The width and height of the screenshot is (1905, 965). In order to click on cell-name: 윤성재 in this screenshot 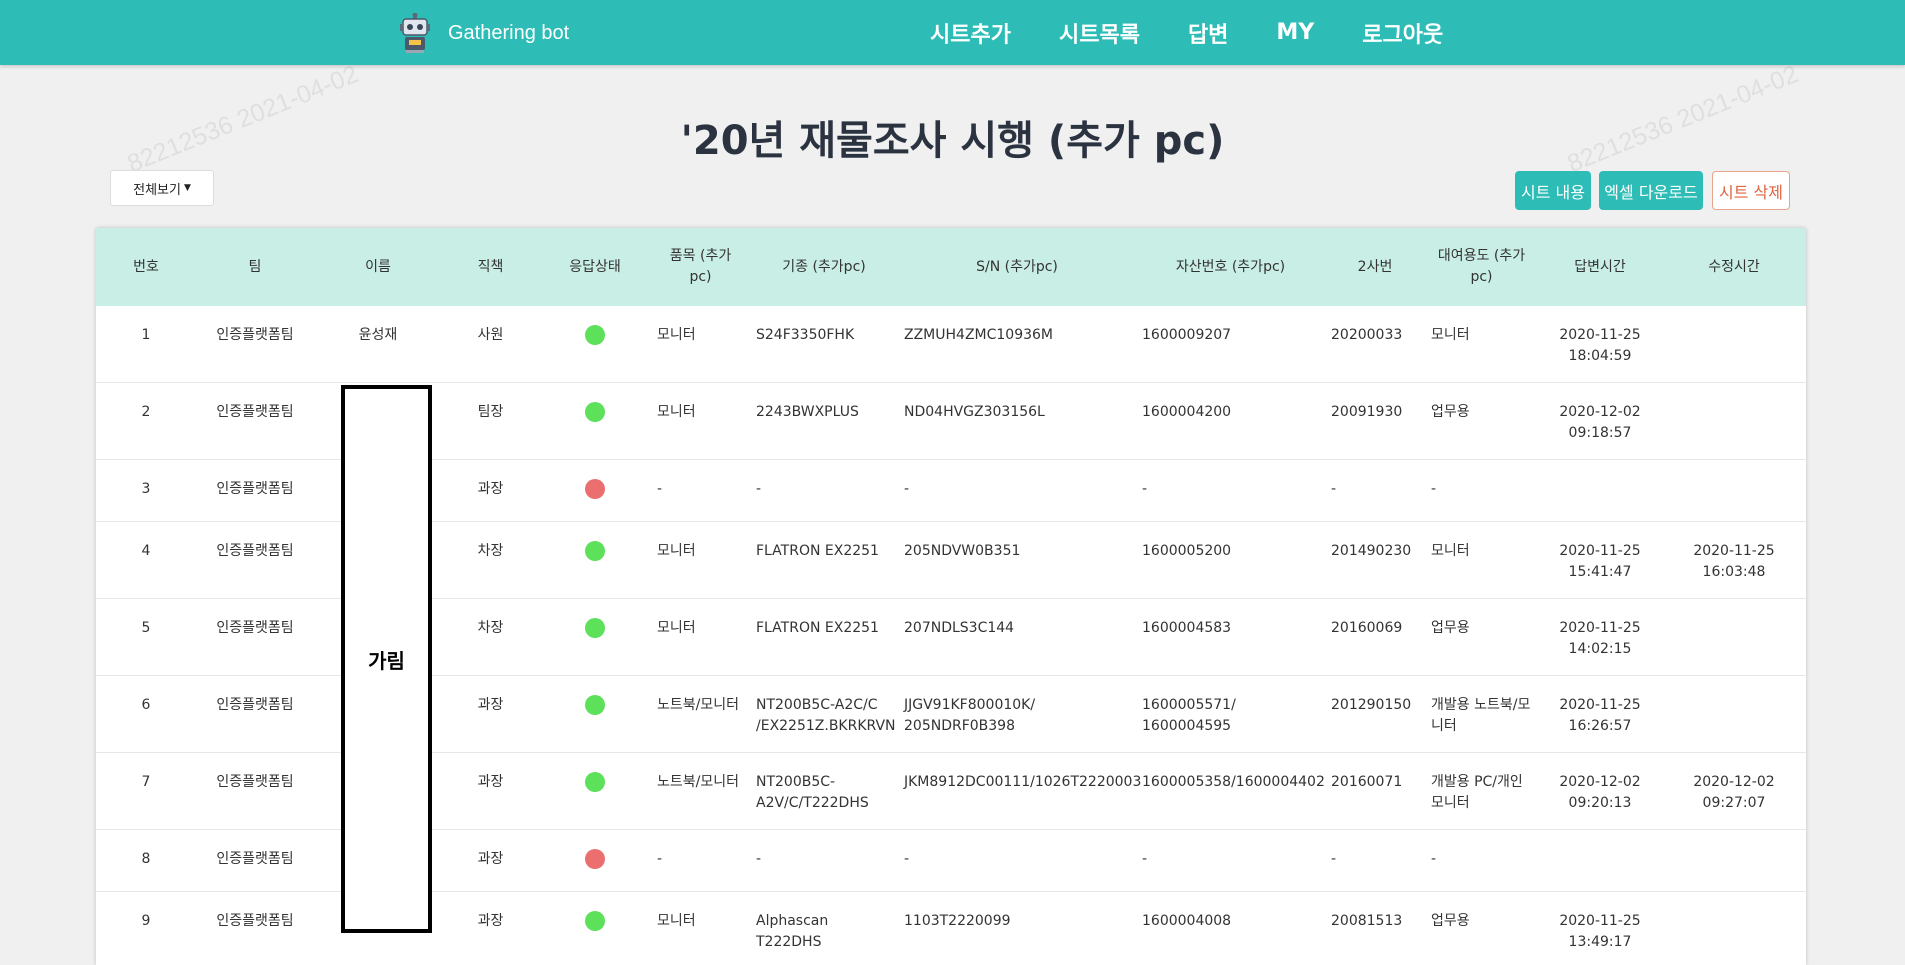, I will do `click(378, 344)`.